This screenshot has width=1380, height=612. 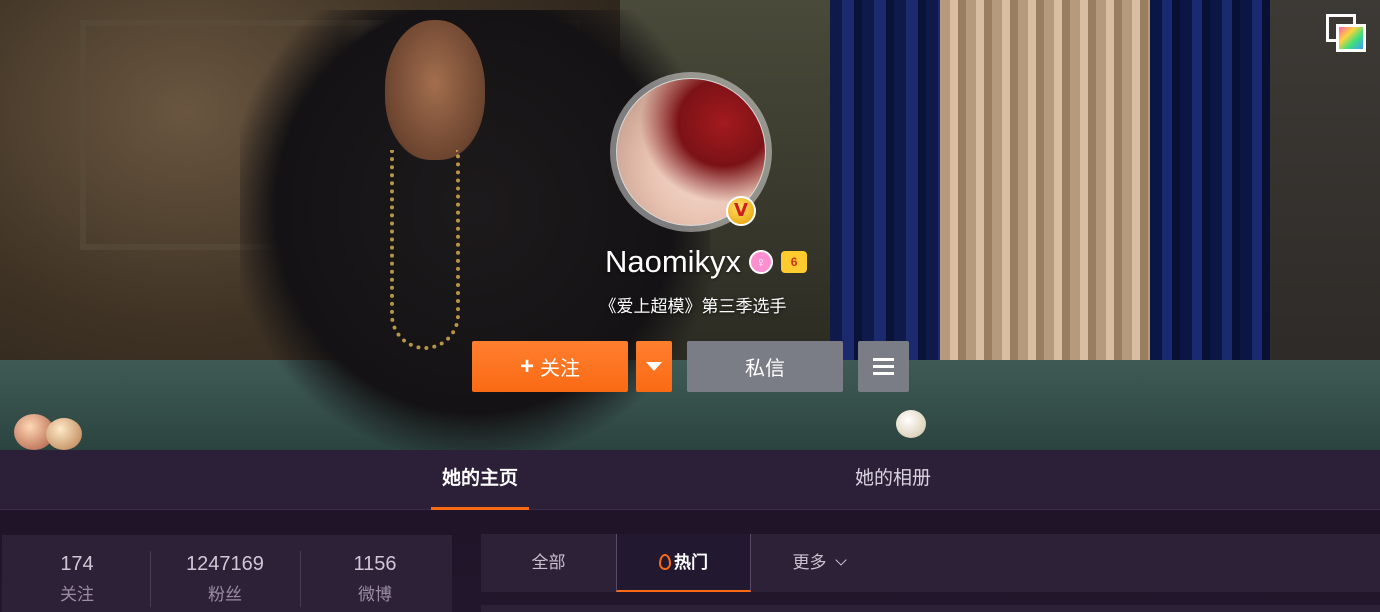 I want to click on message-button: 私信, so click(x=765, y=366).